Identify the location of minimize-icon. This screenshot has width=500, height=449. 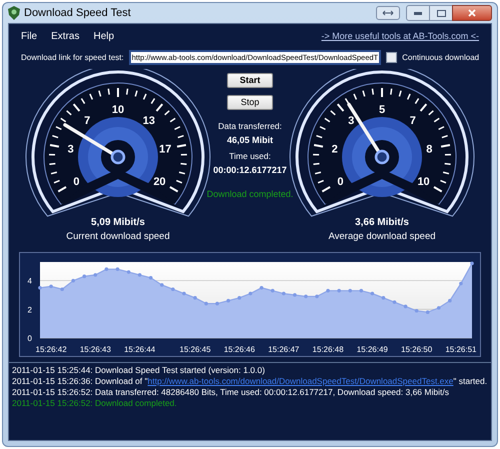
(418, 13).